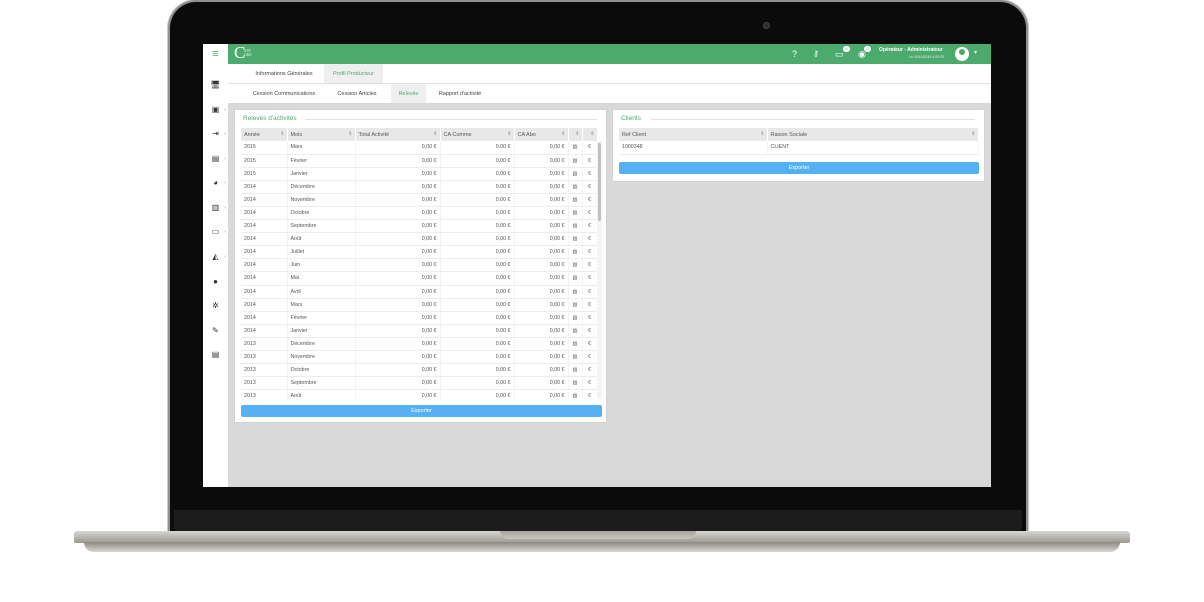 The image size is (1204, 602). Describe the element at coordinates (816, 54) in the screenshot. I see `key-icon: ⚷` at that location.